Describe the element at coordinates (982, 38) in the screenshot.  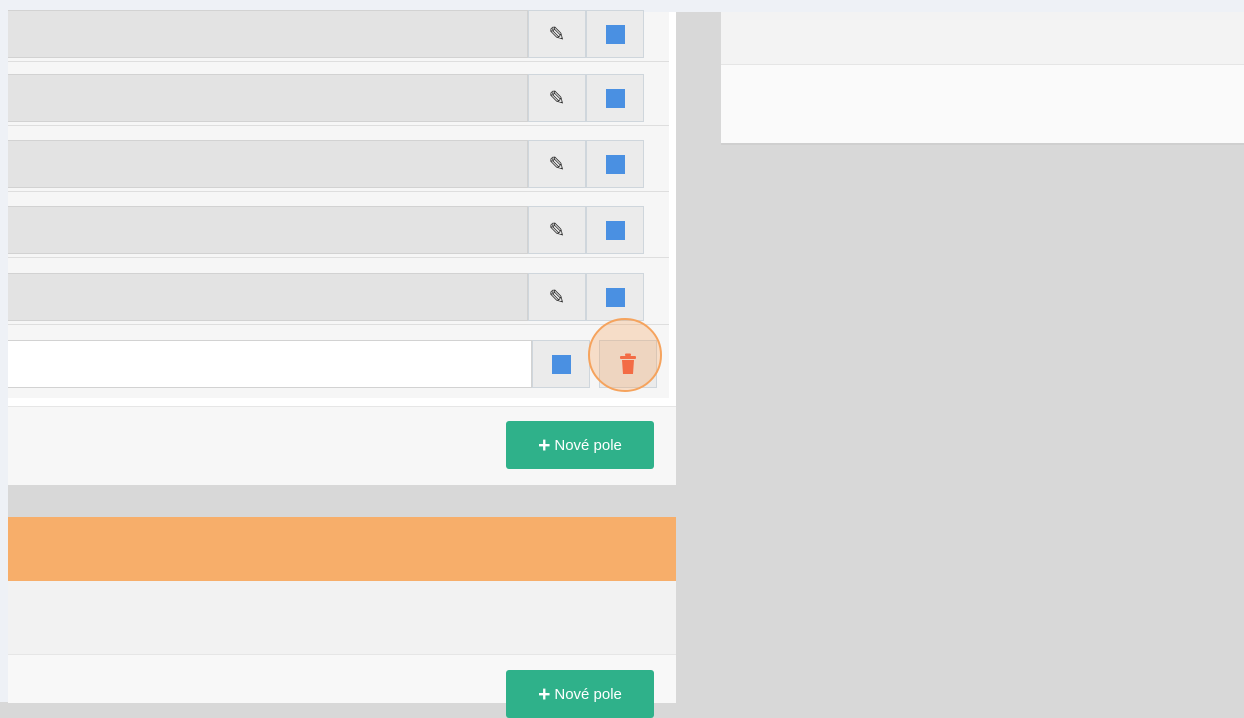
I see `right-panel-header` at that location.